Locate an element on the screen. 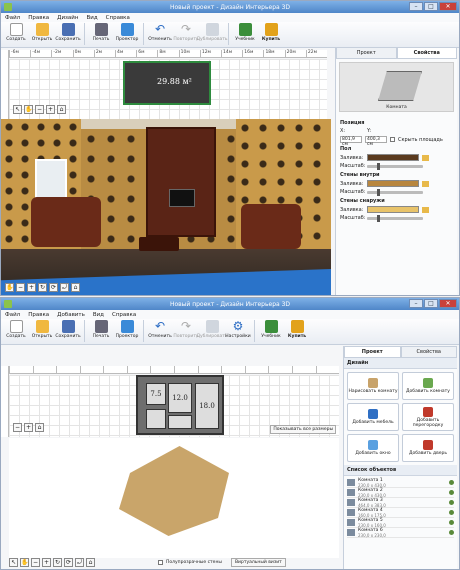 The height and width of the screenshot is (570, 460). list-item: Комната 6 230,0 x 230,0 is located at coordinates (400, 533).